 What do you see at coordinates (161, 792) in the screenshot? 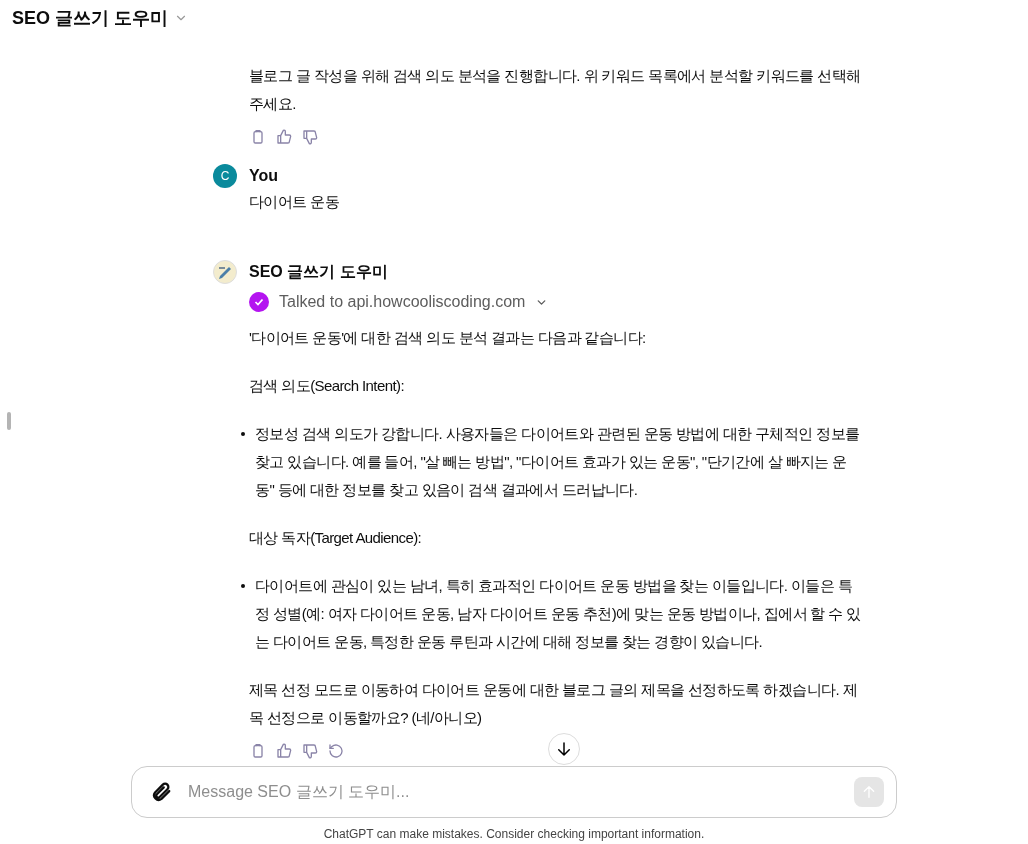
I see `attach-icon` at bounding box center [161, 792].